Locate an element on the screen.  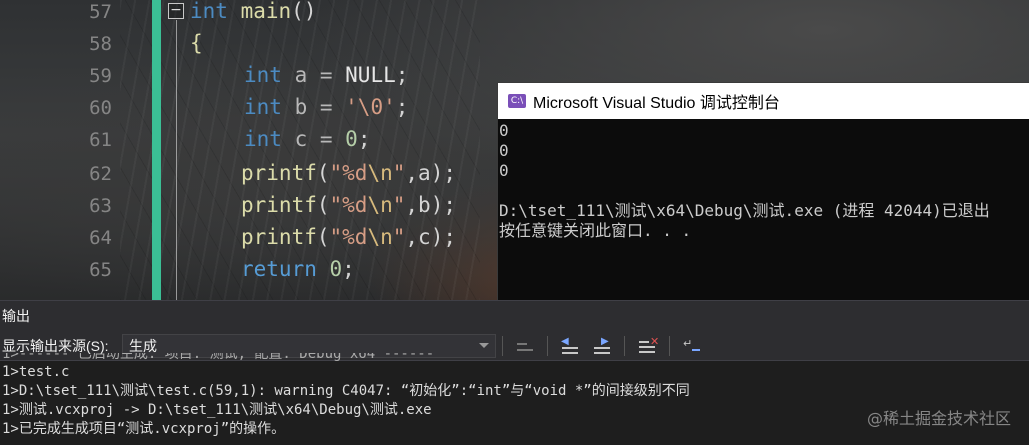
fold-guide-line is located at coordinates (176, 160).